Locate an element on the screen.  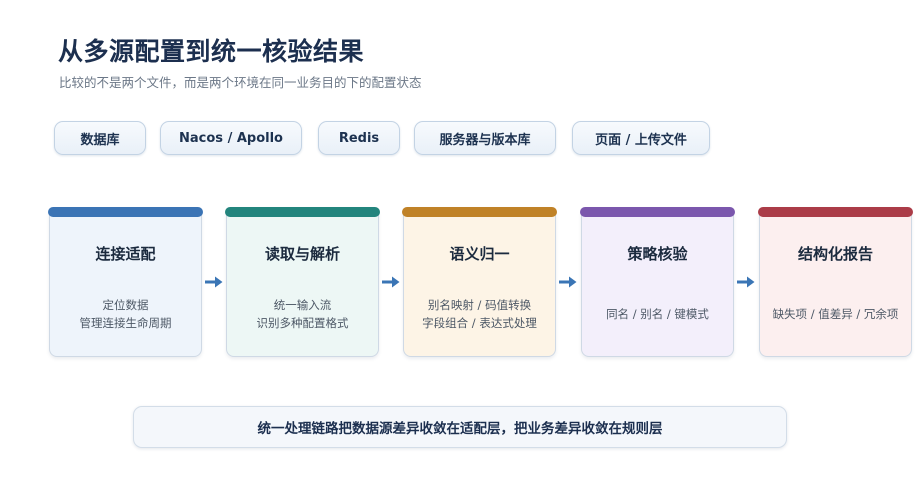
step-title: 语义归一 is located at coordinates (479, 254).